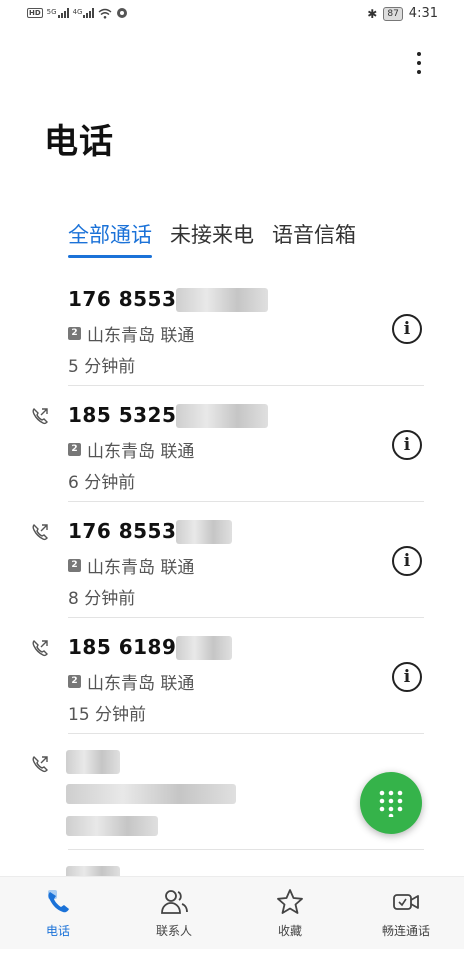 The height and width of the screenshot is (966, 464). What do you see at coordinates (79, 142) in the screenshot?
I see `page-title: 电话` at bounding box center [79, 142].